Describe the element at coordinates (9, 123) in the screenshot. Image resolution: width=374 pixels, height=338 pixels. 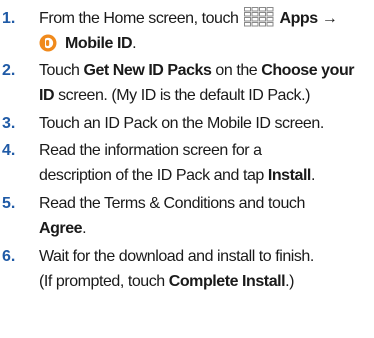
I see `step-number: 3.` at that location.